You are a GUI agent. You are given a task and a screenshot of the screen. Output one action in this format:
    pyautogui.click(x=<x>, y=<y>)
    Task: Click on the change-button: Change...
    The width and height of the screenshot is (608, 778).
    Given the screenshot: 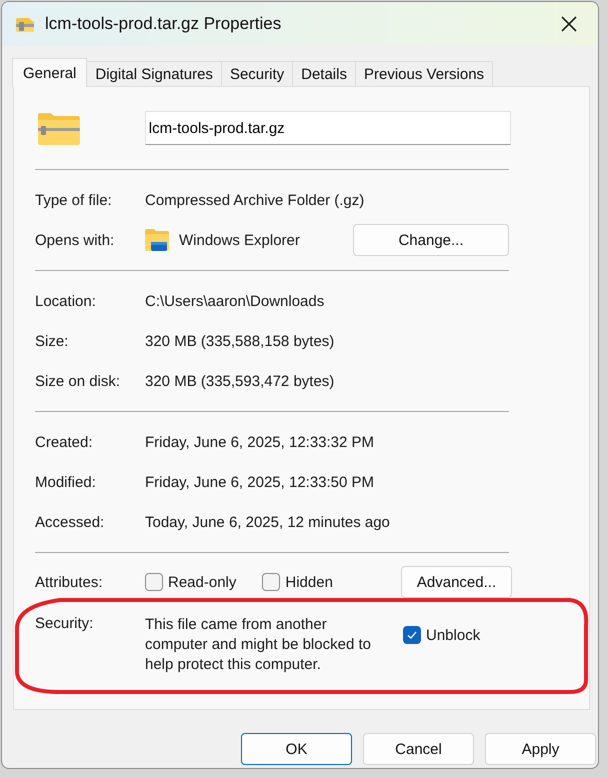 What is the action you would take?
    pyautogui.click(x=431, y=240)
    